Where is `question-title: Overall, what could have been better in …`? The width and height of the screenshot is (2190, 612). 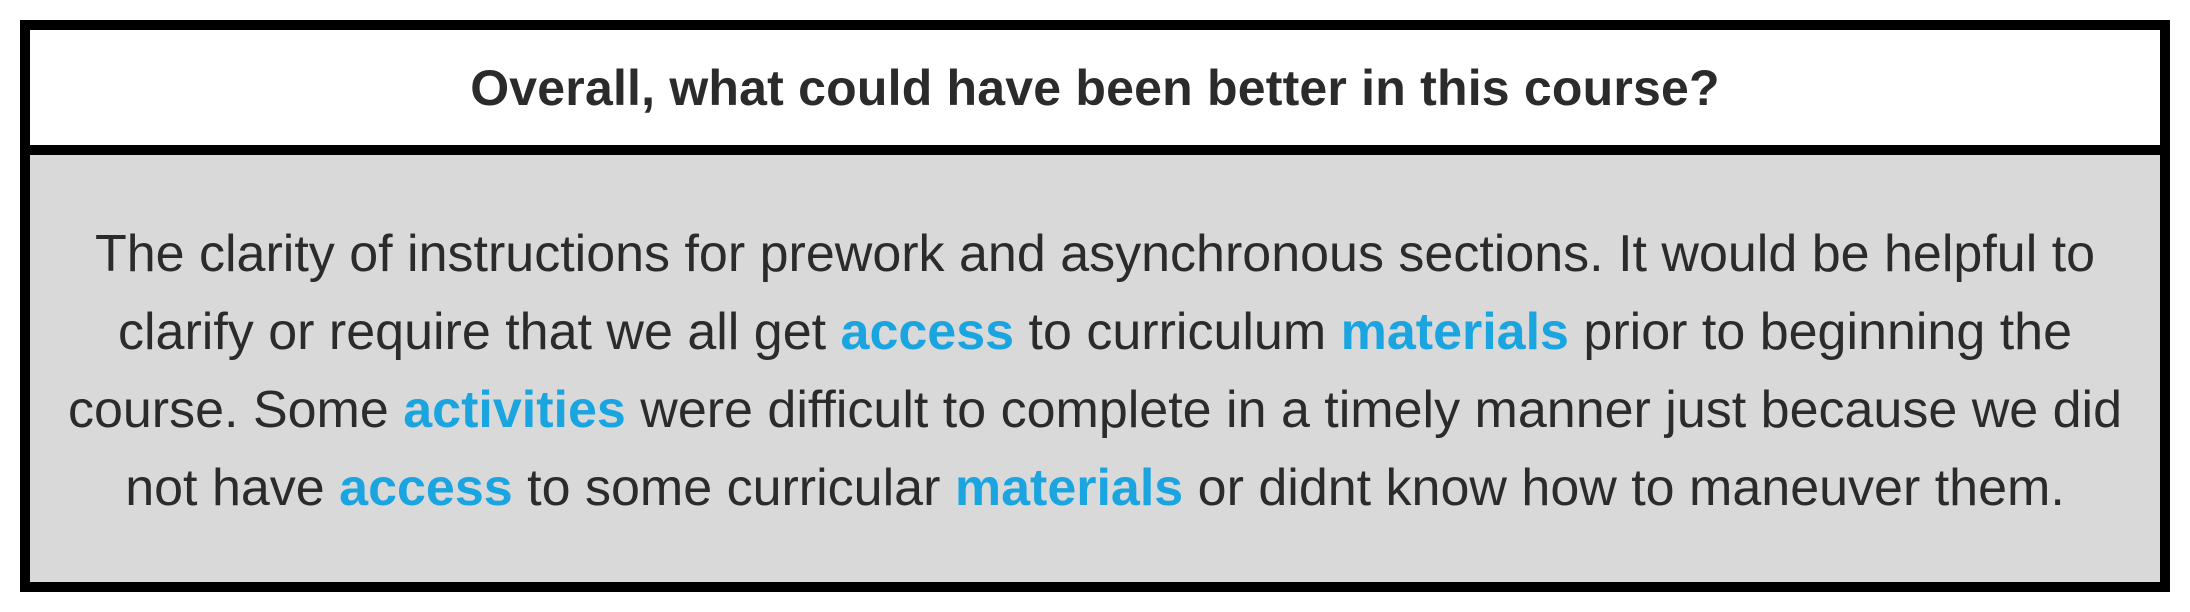 question-title: Overall, what could have been better in … is located at coordinates (1095, 87).